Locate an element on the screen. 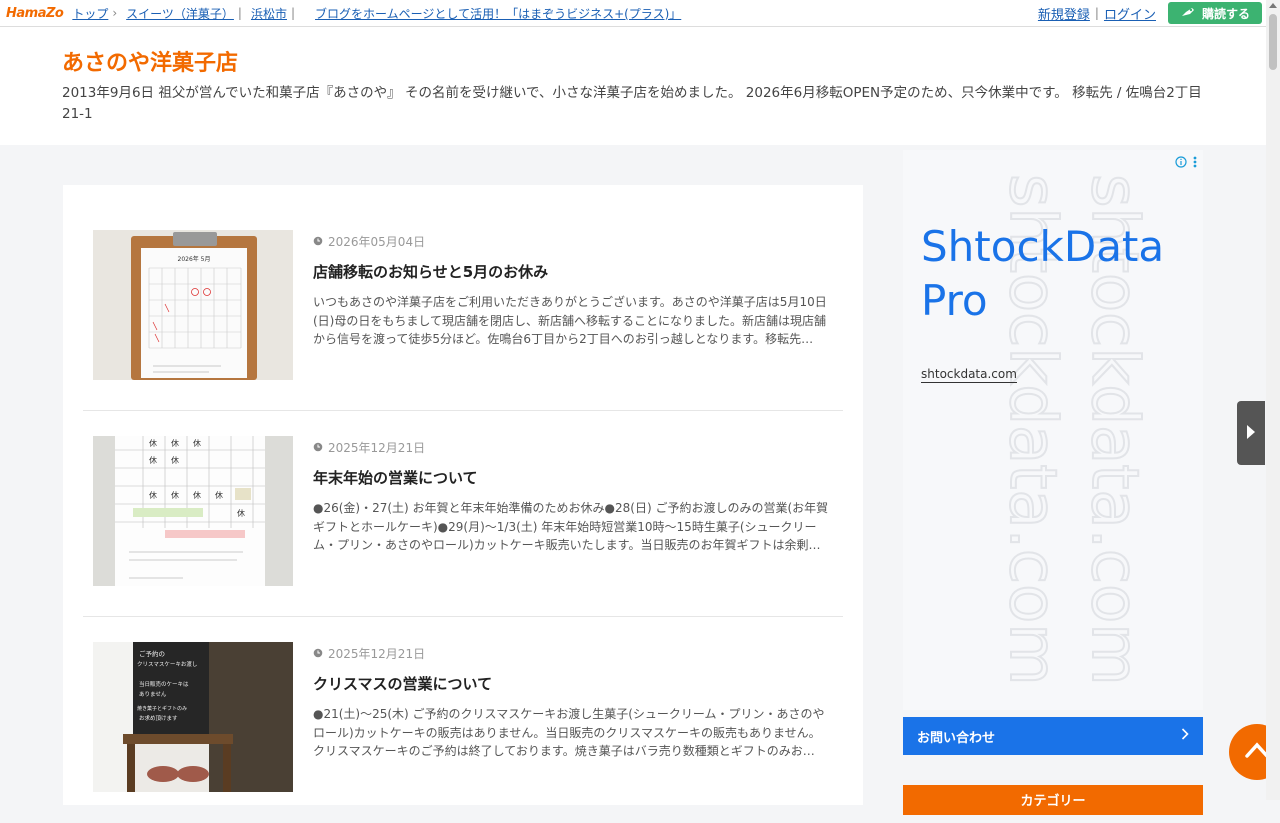  promo-link: ブログをホームページとして活用！「はまぞうビジネス+(プラス)」 is located at coordinates (498, 13).